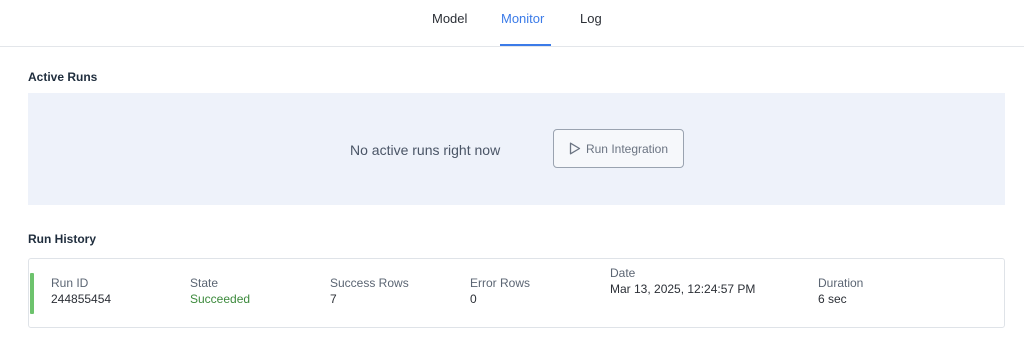  Describe the element at coordinates (62, 239) in the screenshot. I see `run-history-heading: Run History` at that location.